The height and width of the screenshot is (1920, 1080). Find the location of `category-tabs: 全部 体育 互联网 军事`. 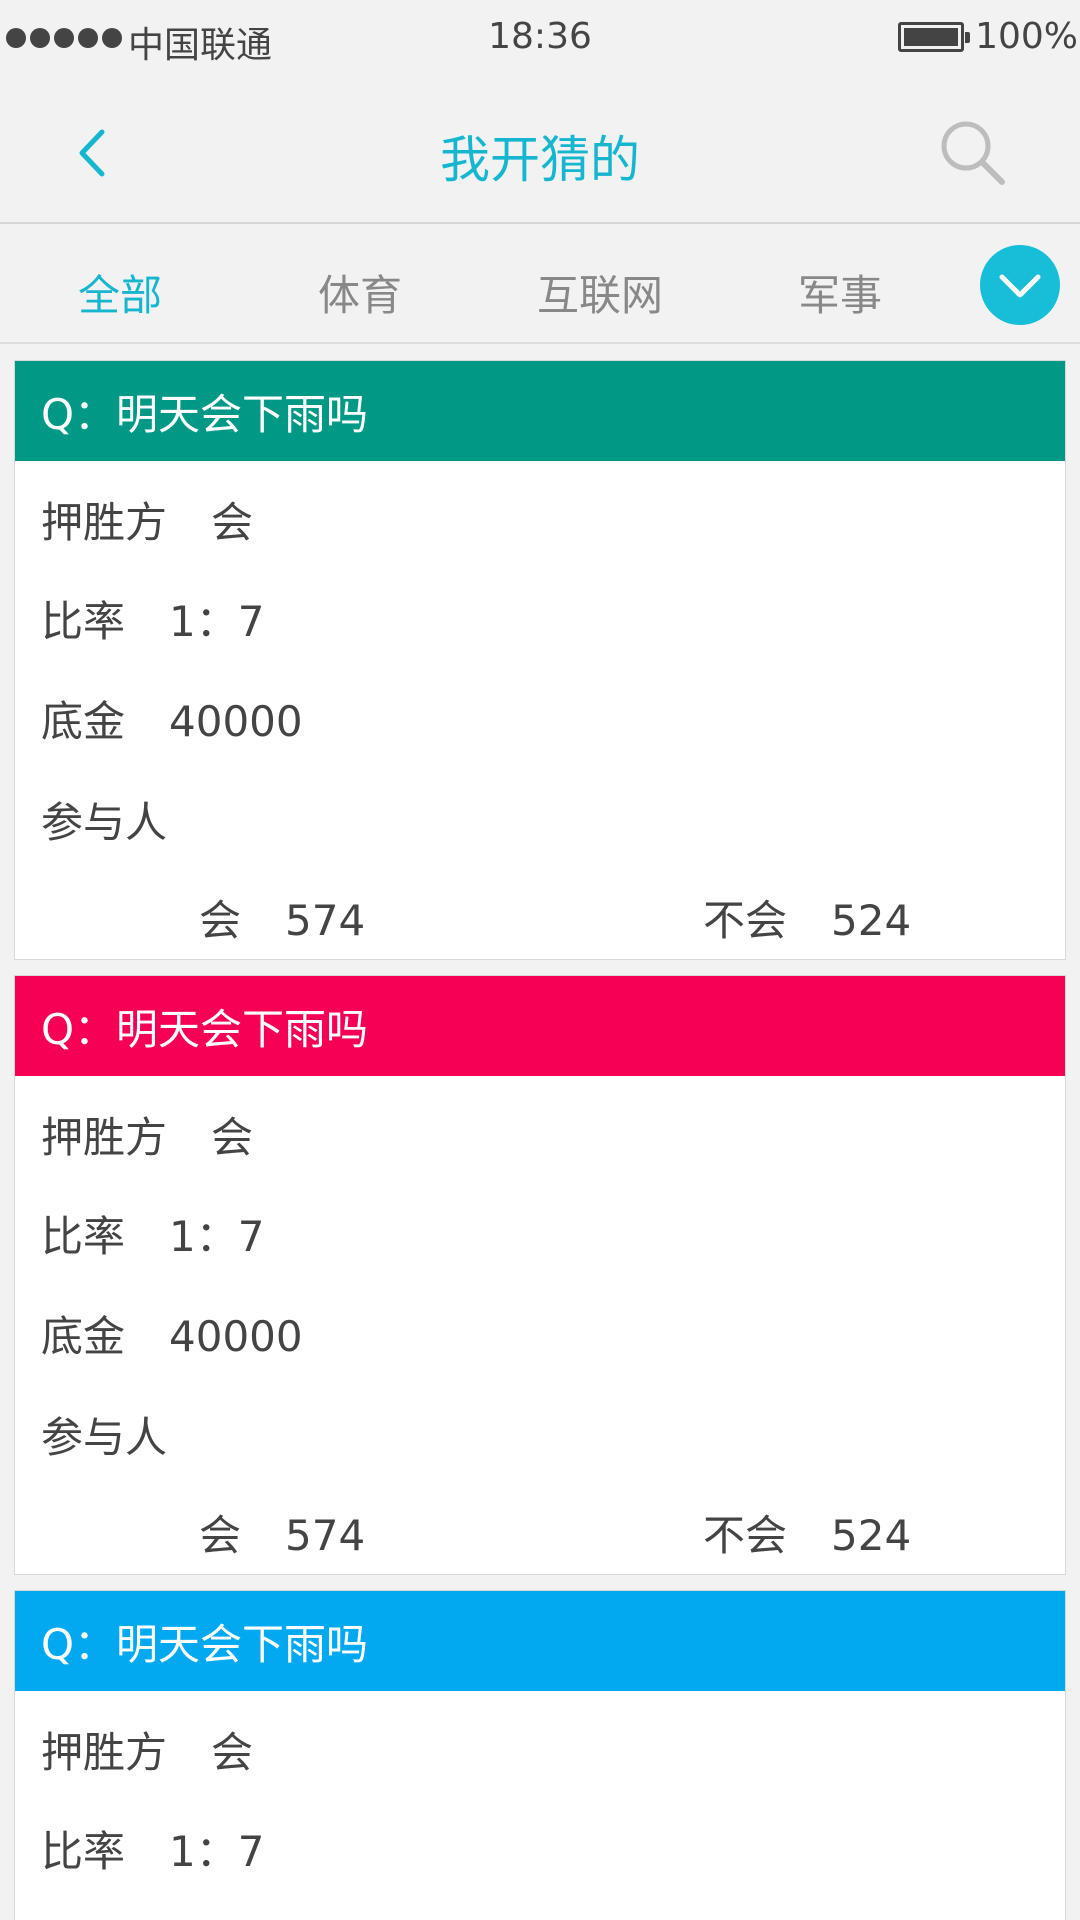

category-tabs: 全部 体育 互联网 军事 is located at coordinates (540, 285).